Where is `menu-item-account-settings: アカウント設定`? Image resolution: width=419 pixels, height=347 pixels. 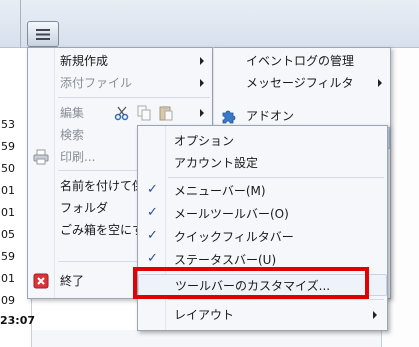
menu-item-account-settings: アカウント設定 is located at coordinates (262, 163).